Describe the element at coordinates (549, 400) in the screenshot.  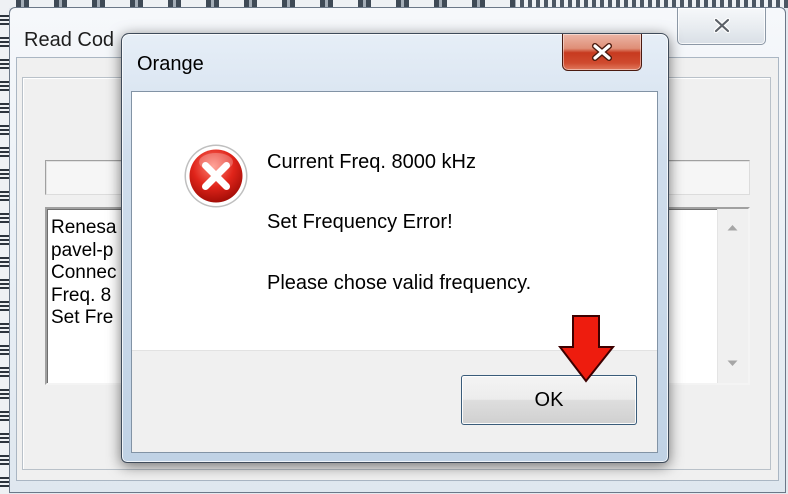
I see `ok-button-label: OK` at that location.